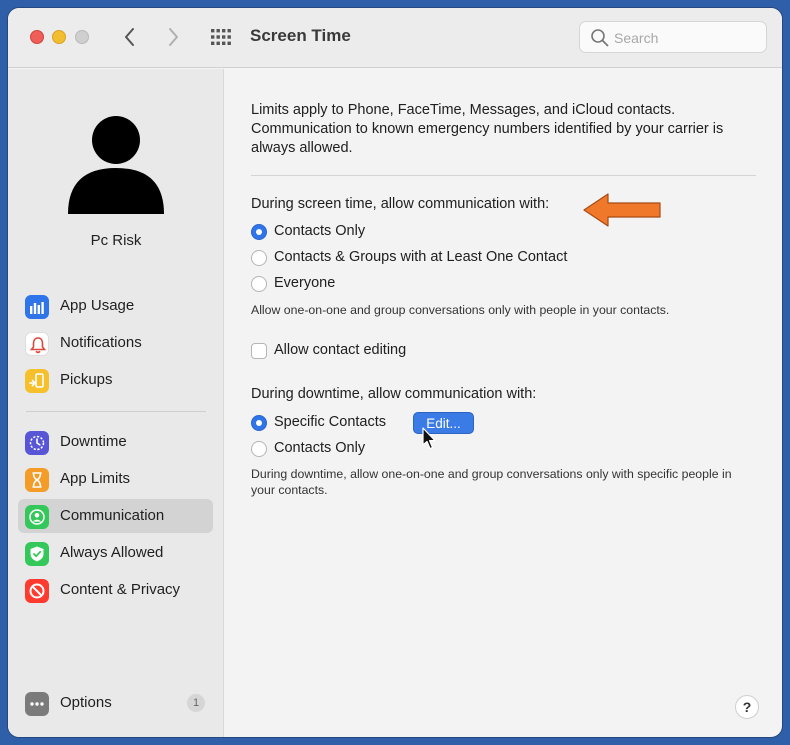 The image size is (790, 745). Describe the element at coordinates (115, 380) in the screenshot. I see `sidebar-item-pickups: Pickups` at that location.